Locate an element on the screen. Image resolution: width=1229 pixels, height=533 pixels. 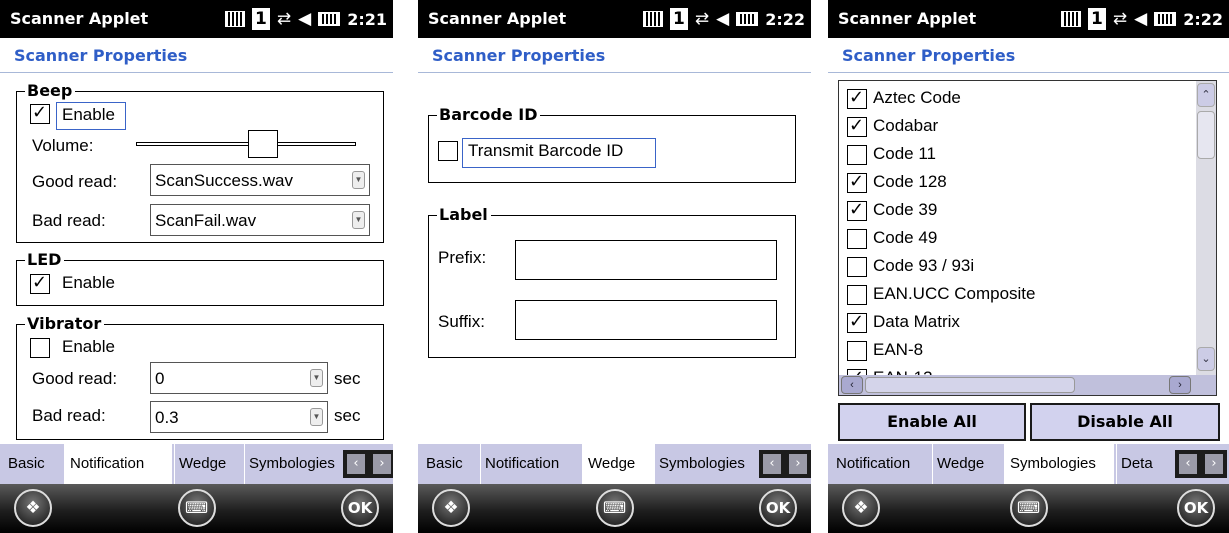
good-read-sound-value: ScanSuccess.wav is located at coordinates (224, 180).